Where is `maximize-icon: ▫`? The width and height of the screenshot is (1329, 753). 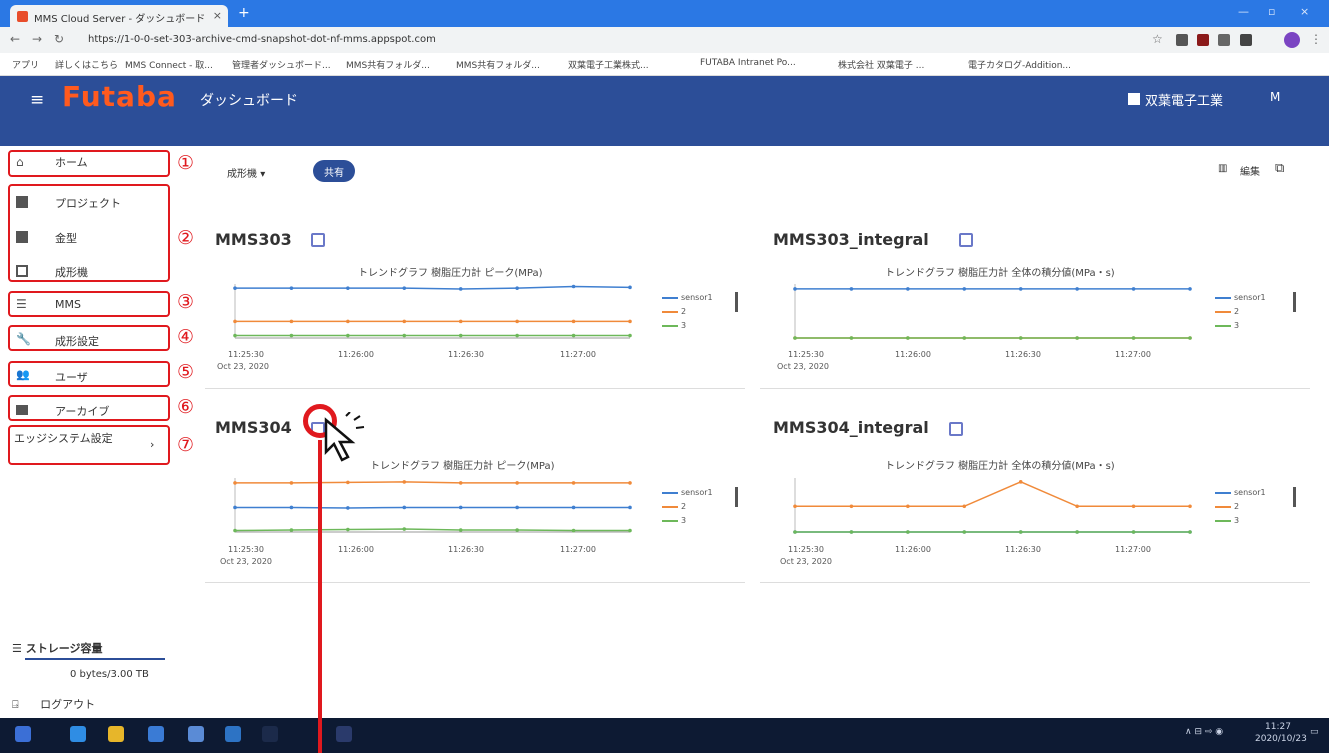 maximize-icon: ▫ is located at coordinates (1271, 11).